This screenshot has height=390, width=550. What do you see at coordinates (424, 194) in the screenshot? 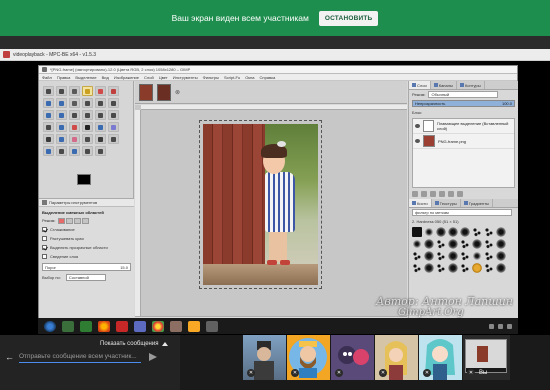
I see `raise-layer-icon` at bounding box center [424, 194].